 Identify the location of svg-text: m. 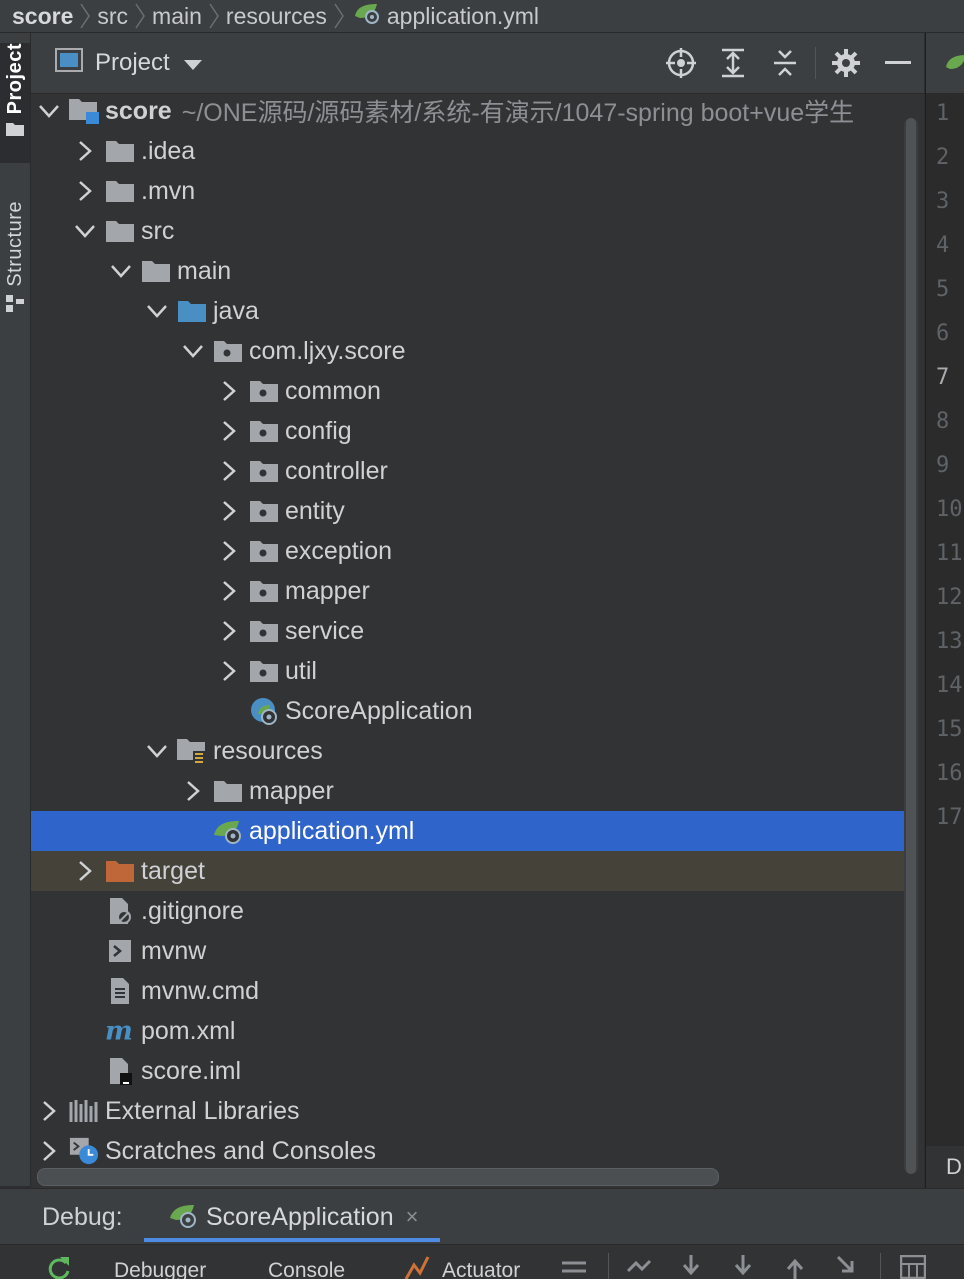
(119, 1031).